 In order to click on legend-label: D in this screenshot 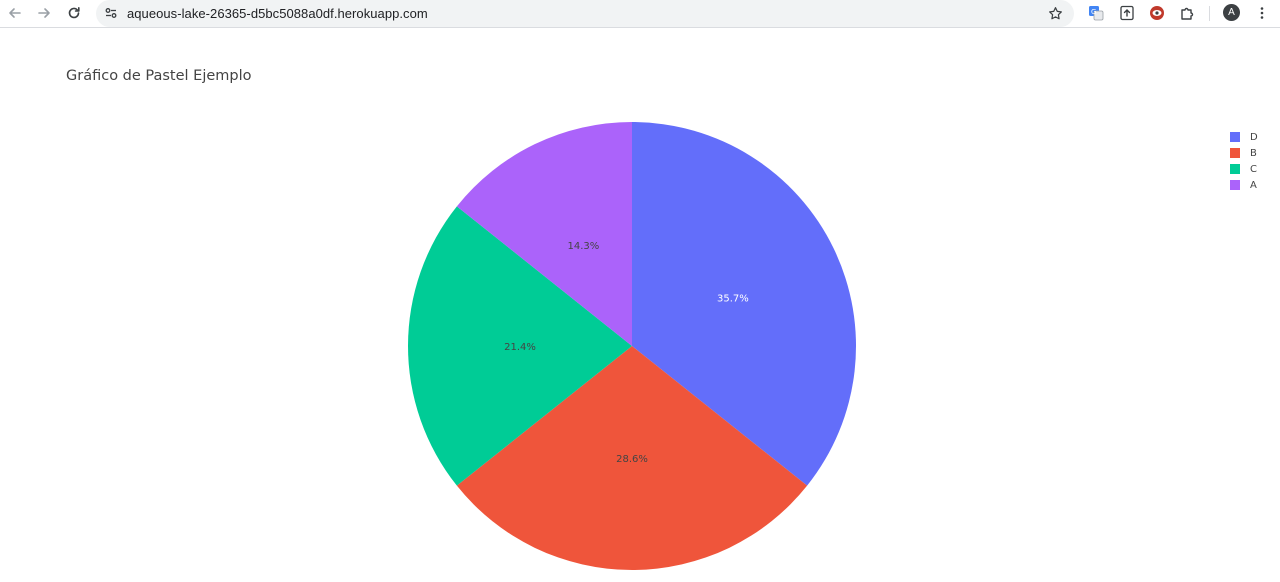, I will do `click(1254, 137)`.